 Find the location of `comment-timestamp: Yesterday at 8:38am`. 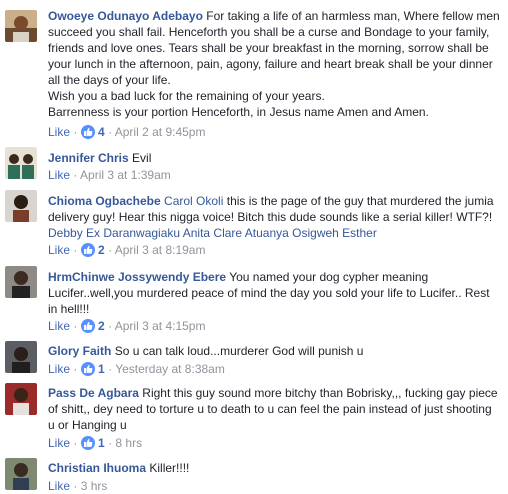

comment-timestamp: Yesterday at 8:38am is located at coordinates (170, 369).